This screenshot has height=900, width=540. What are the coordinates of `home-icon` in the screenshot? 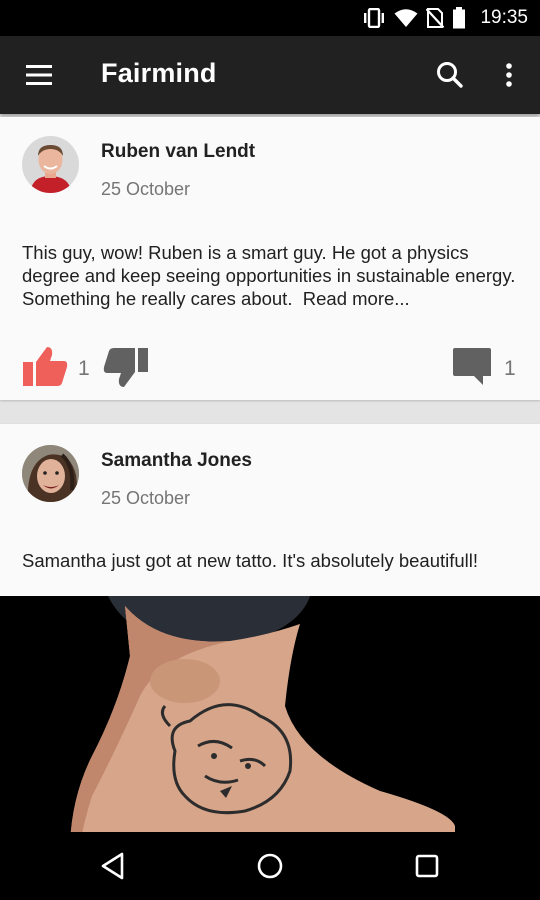 It's located at (270, 866).